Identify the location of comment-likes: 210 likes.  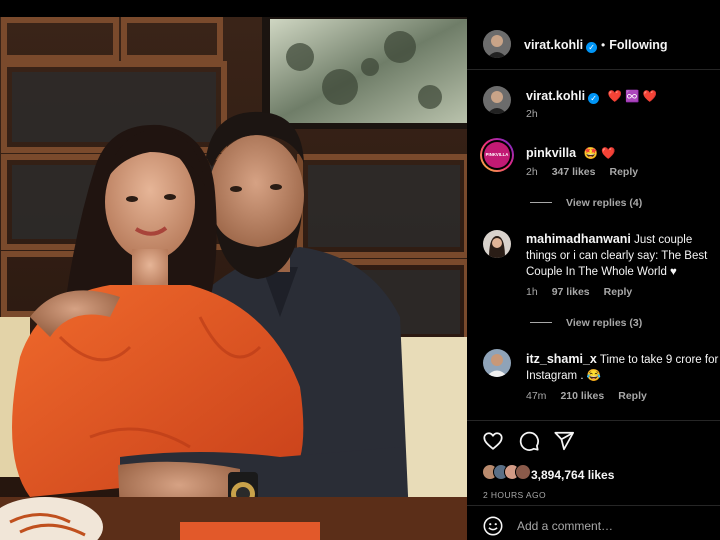
(582, 396).